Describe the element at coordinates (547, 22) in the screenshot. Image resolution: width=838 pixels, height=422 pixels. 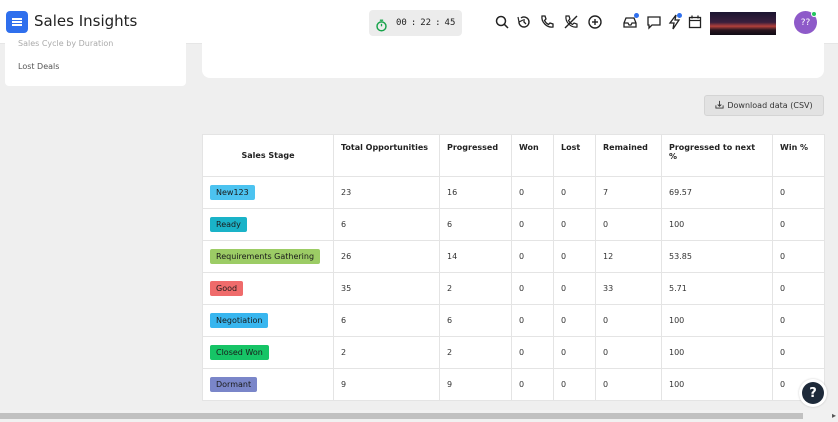
I see `phone-icon` at that location.